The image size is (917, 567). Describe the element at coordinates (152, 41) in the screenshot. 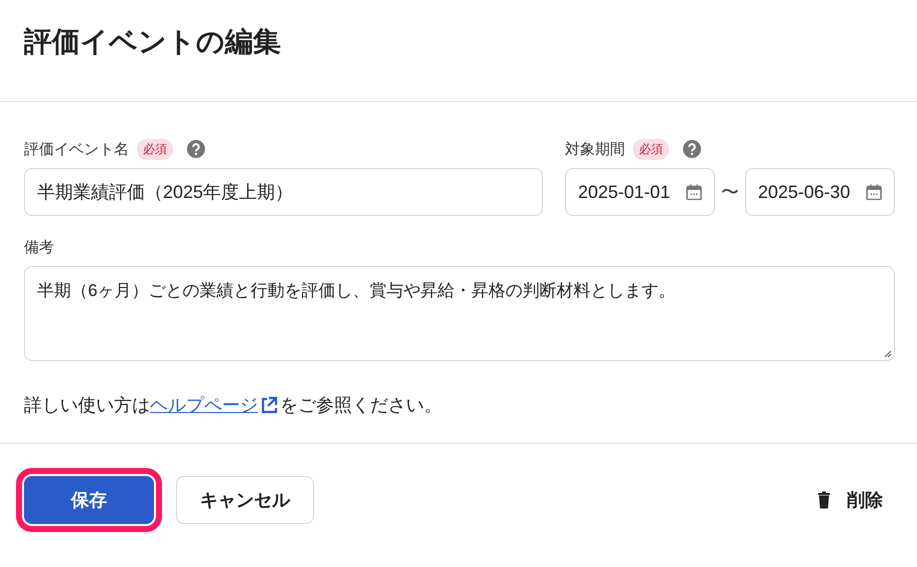

I see `dialog-title: 評価イベントの編集` at that location.